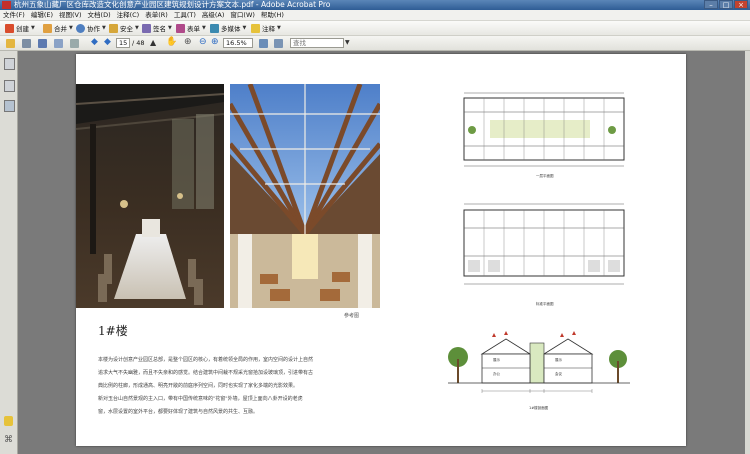 The image size is (750, 454). I want to click on create-label: 创建, so click(22, 29).